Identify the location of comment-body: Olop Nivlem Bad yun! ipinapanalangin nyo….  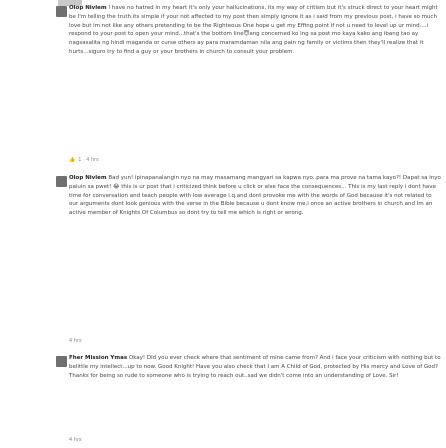
(255, 196).